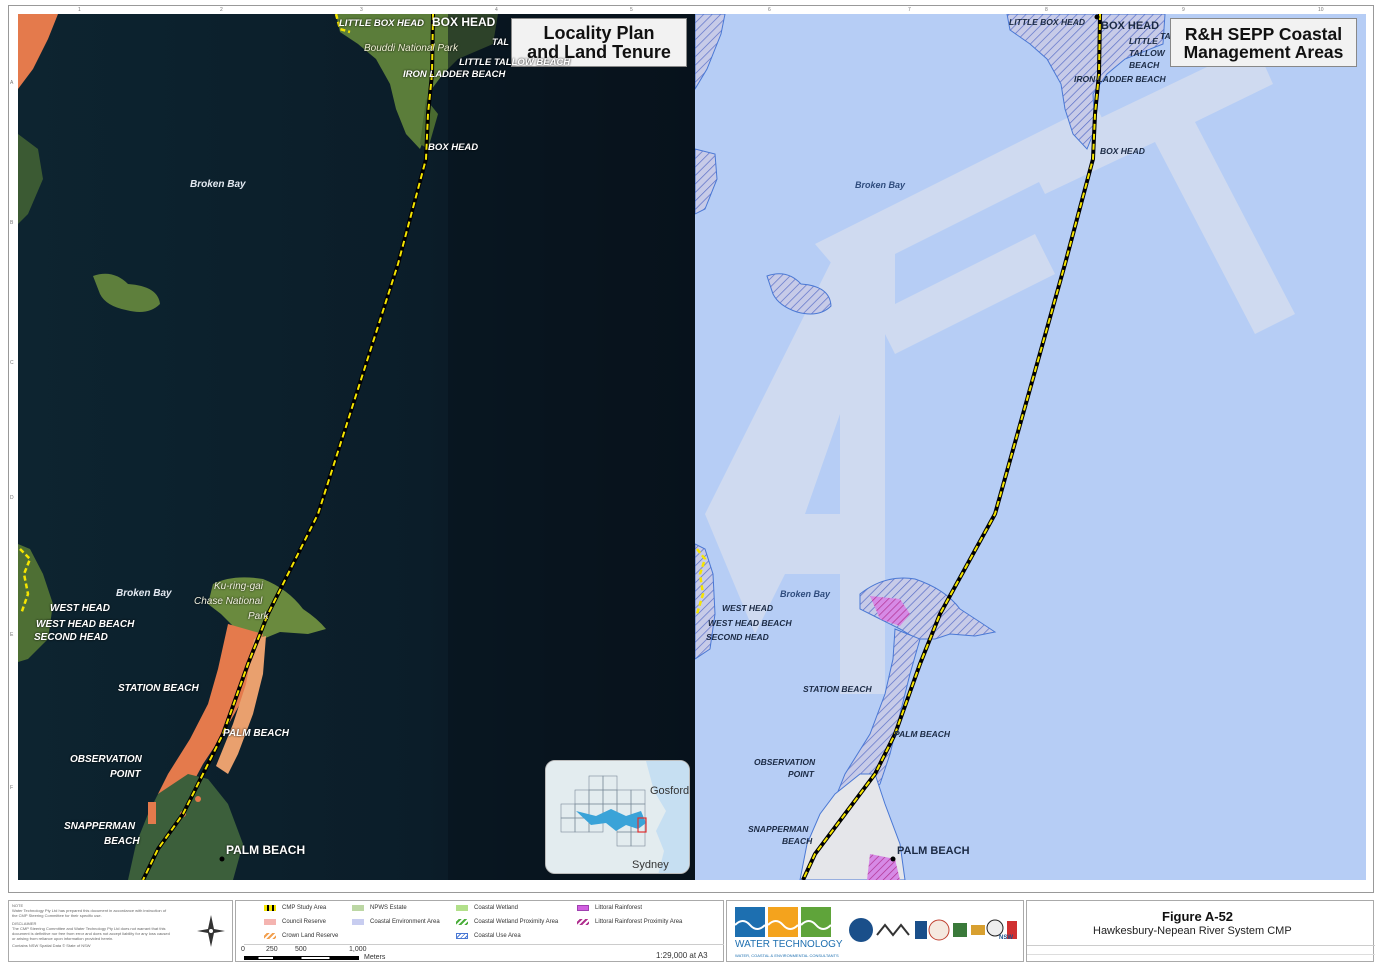  What do you see at coordinates (228, 601) in the screenshot?
I see `label-kuringgai: Chase National` at bounding box center [228, 601].